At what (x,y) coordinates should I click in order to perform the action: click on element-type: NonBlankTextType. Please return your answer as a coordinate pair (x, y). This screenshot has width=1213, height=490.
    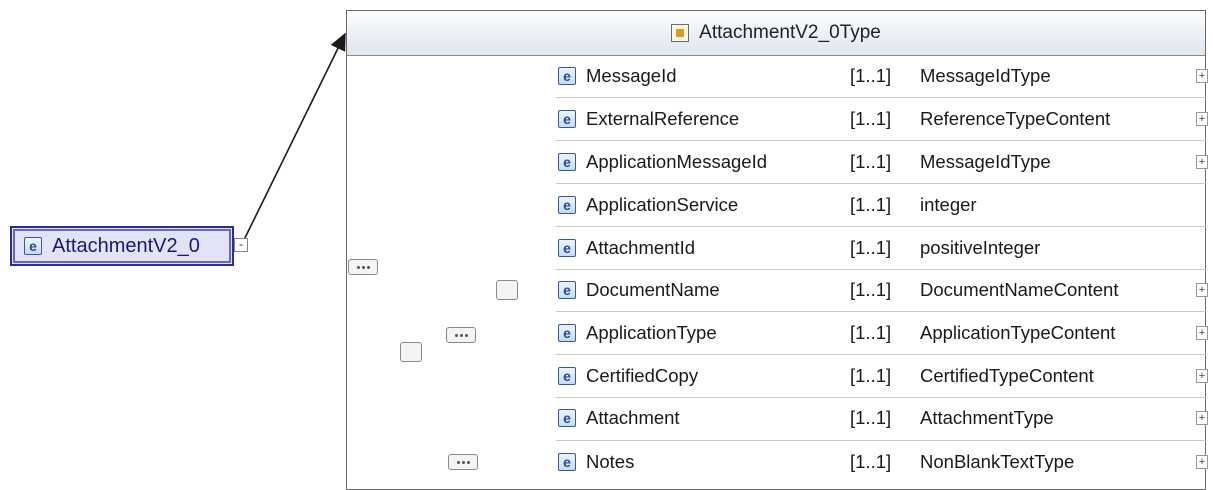
    Looking at the image, I should click on (997, 461).